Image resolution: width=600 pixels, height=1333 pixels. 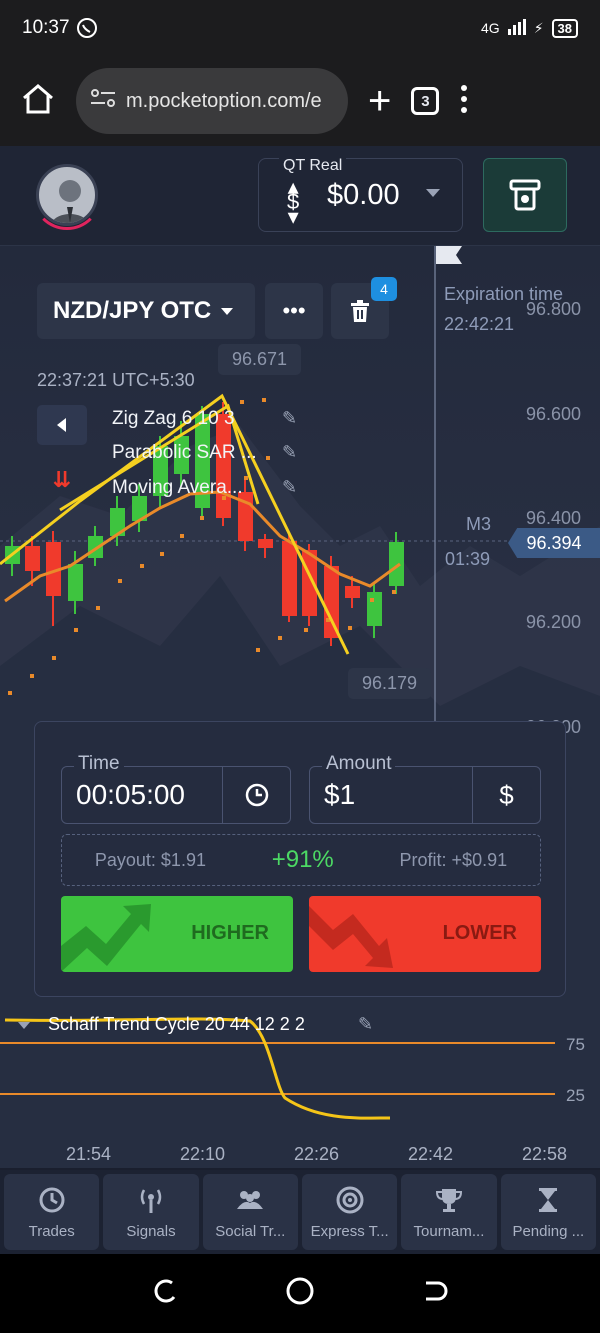 I want to click on app-header: QT Real ▴ $ ▾ $0.00, so click(x=300, y=196).